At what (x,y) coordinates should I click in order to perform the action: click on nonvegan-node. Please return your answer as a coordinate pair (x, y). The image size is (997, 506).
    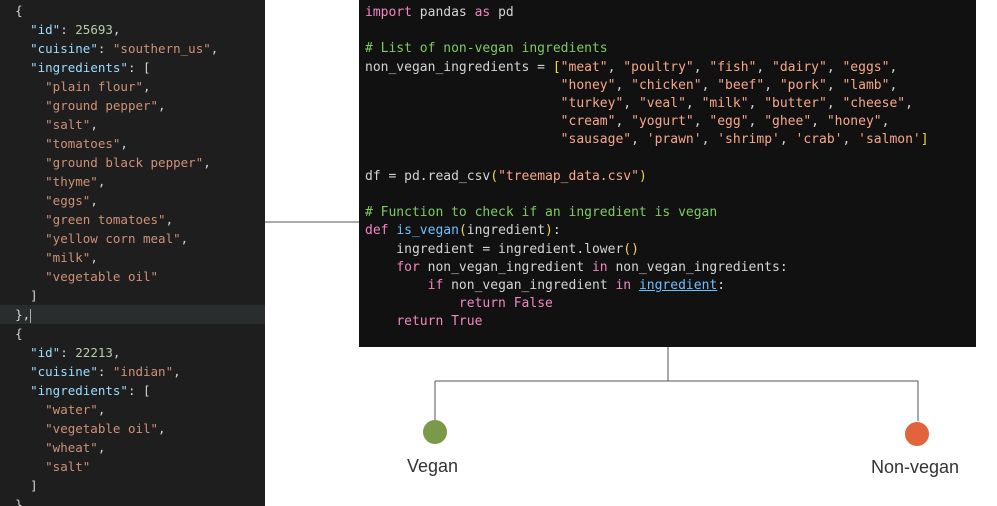
    Looking at the image, I should click on (917, 434).